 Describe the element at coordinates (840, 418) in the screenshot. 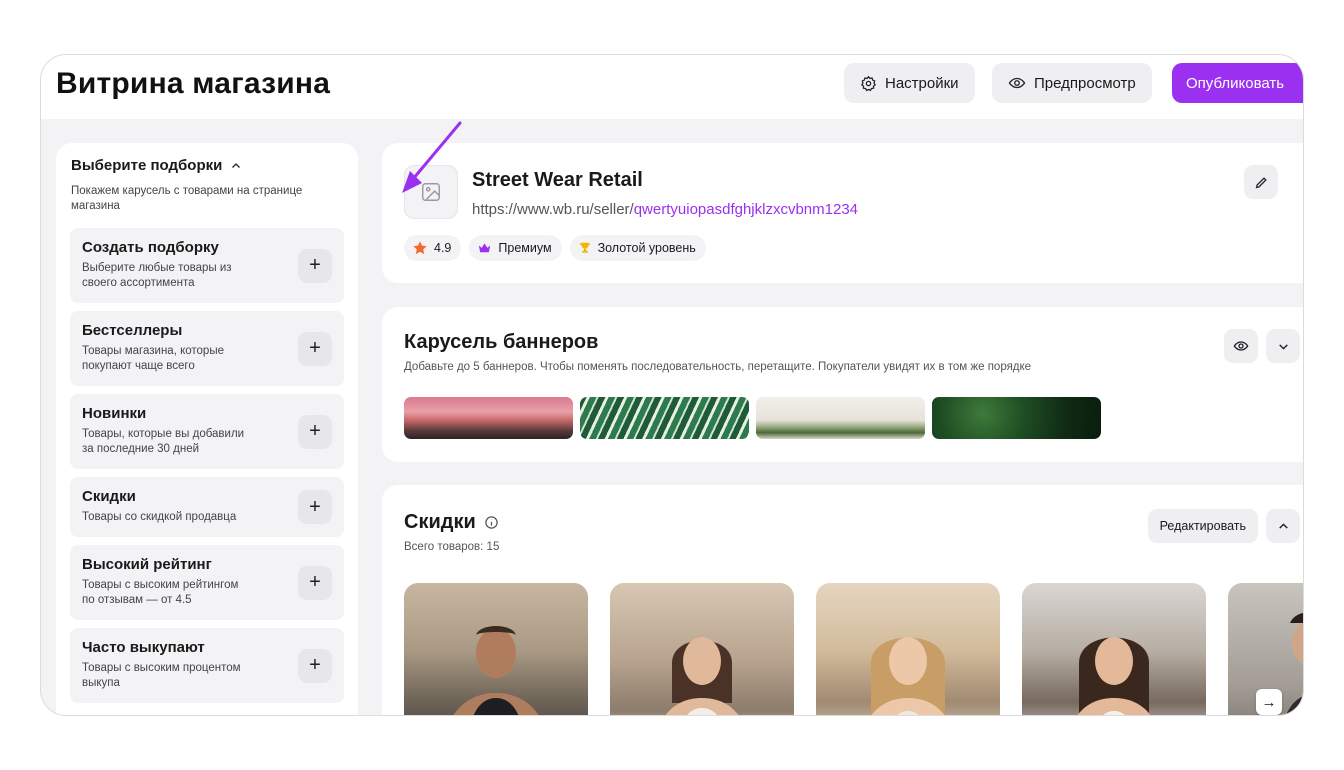

I see `banner-image-shelf` at that location.